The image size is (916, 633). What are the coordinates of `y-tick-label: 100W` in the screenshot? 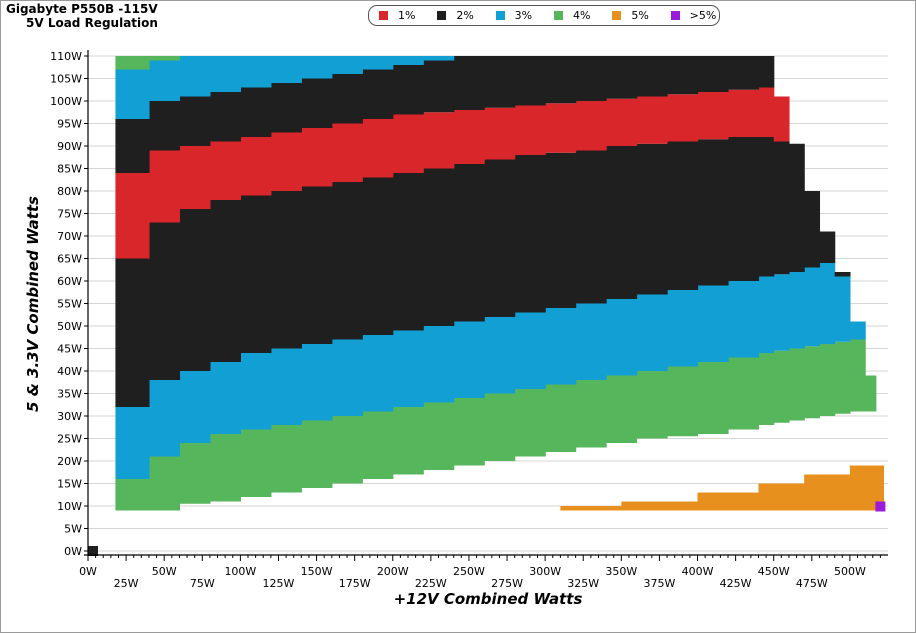 It's located at (66, 101).